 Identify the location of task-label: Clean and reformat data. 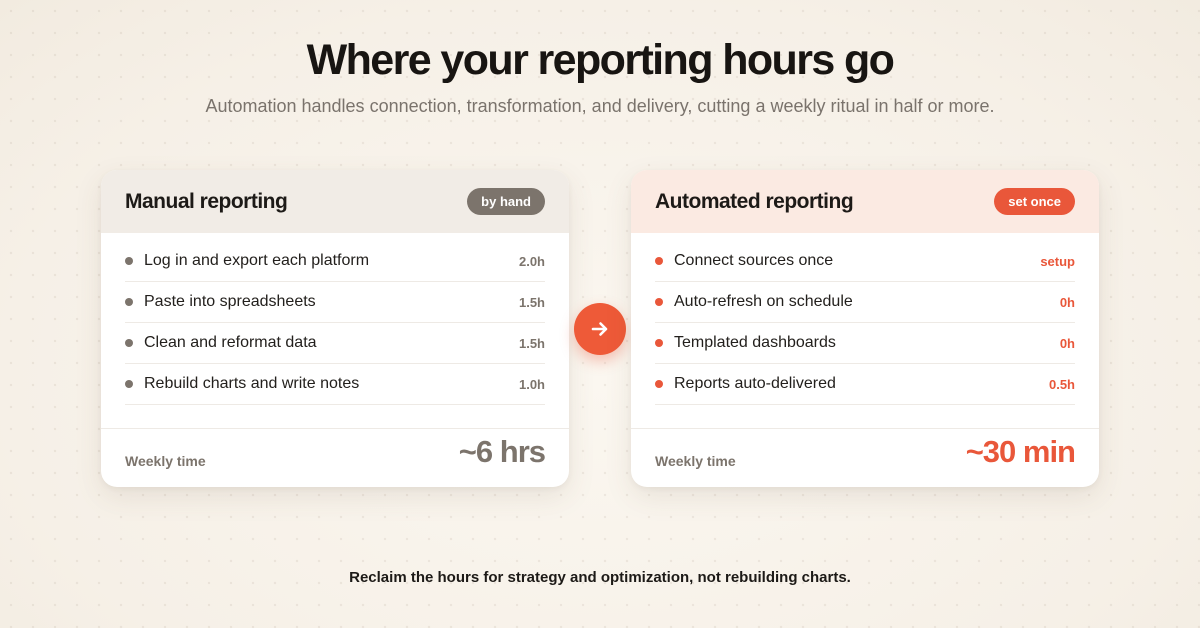
(230, 342).